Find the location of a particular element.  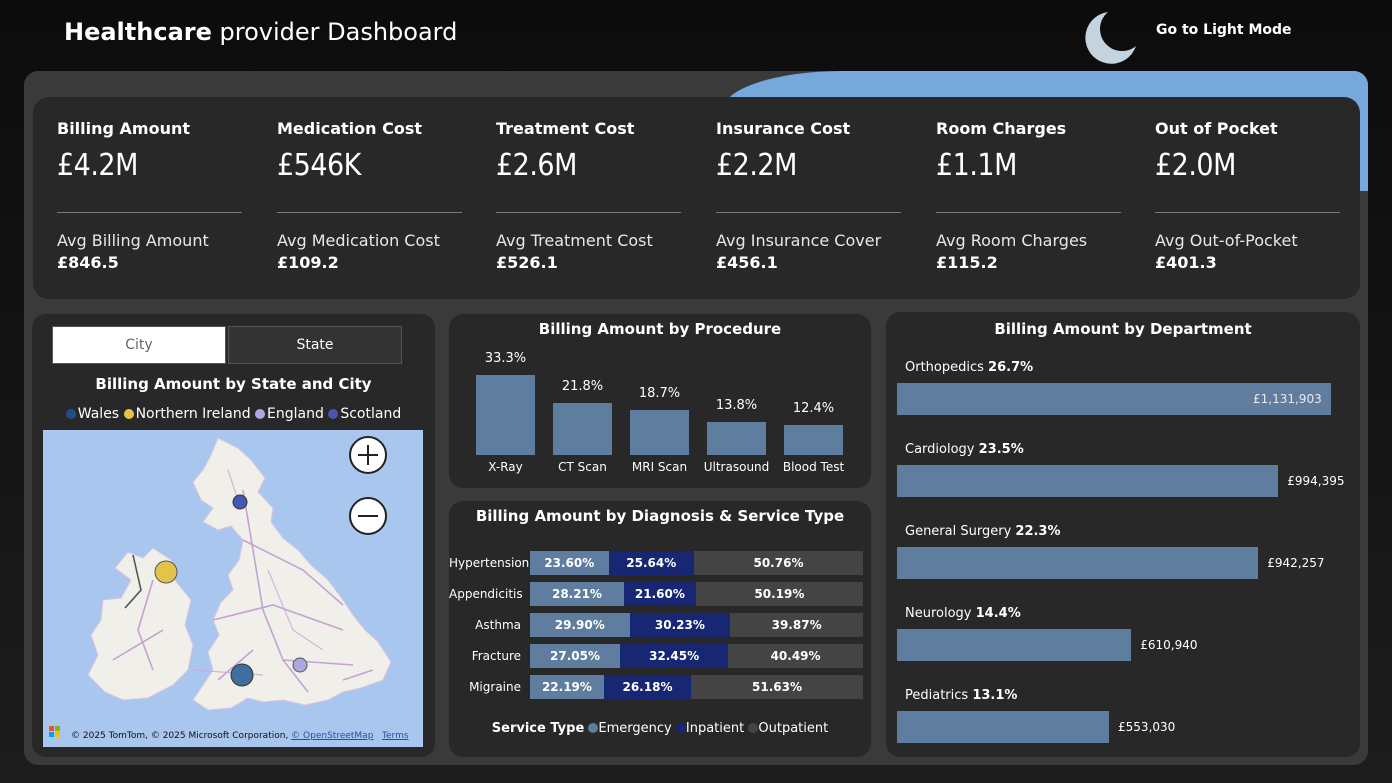

legend-label: Northern Ireland is located at coordinates (193, 414).